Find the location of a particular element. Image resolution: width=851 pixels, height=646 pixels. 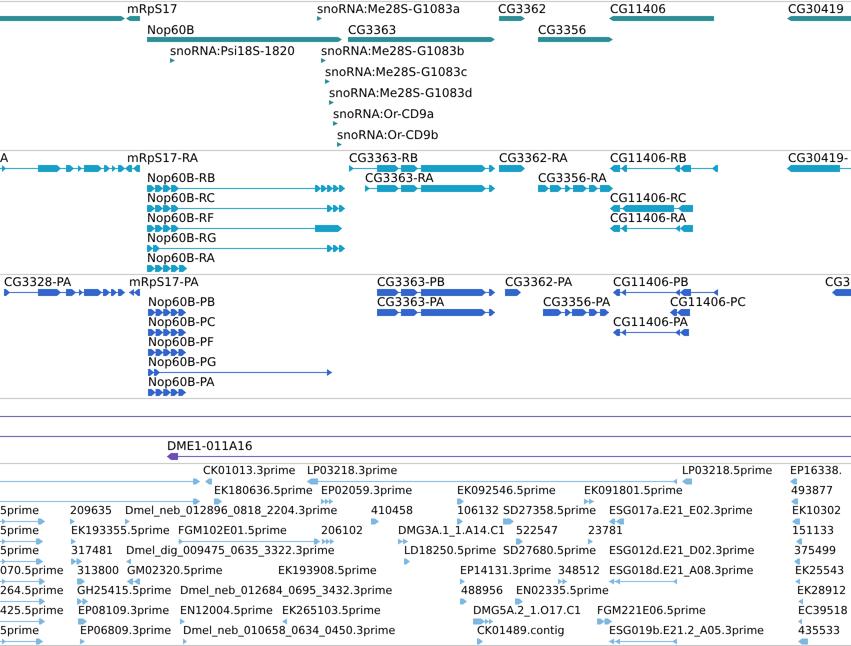

clone-feature is located at coordinates (509, 456).